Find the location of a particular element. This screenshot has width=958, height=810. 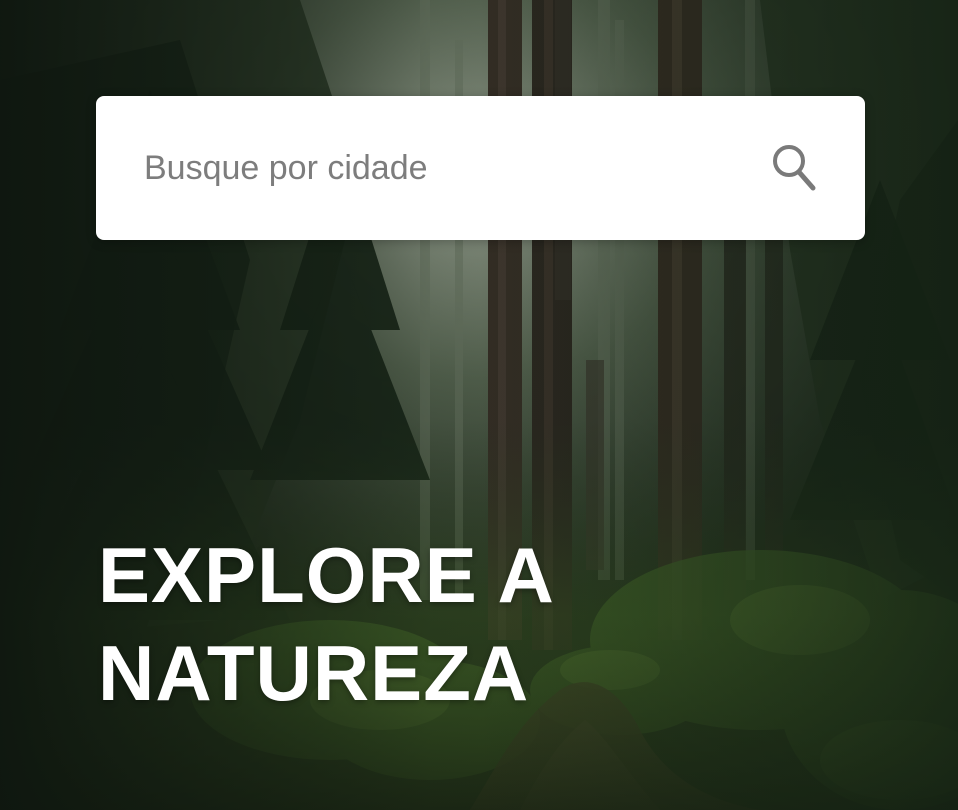

headline-line-1: EXPLORE A is located at coordinates (326, 575).